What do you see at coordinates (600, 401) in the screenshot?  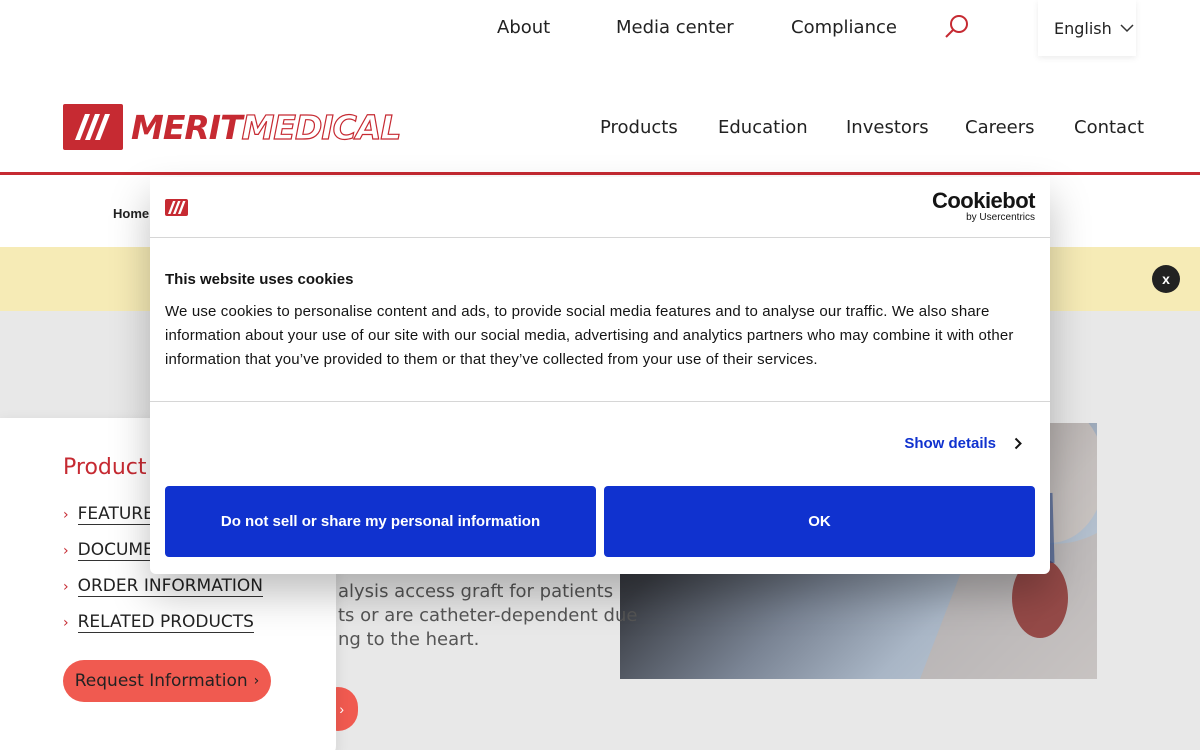 I see `divider` at bounding box center [600, 401].